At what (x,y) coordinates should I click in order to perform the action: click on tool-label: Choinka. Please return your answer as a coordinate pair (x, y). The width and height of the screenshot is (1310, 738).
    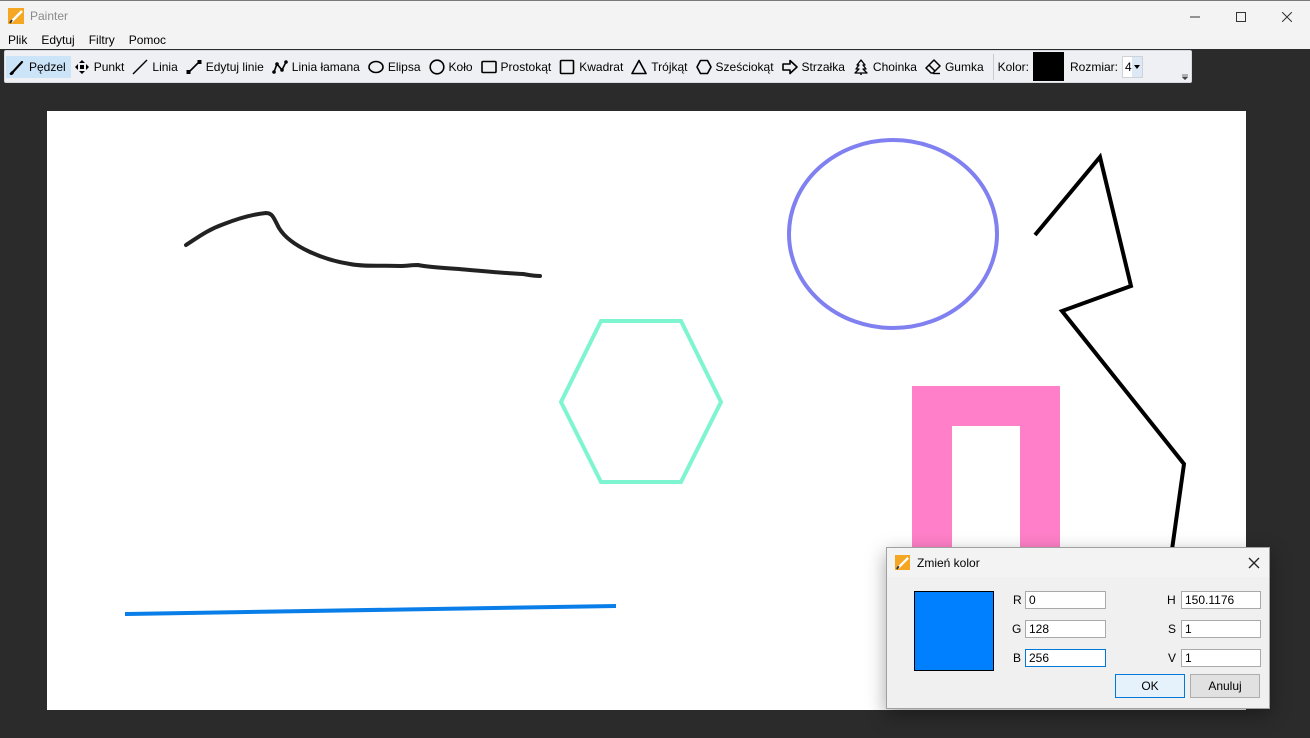
    Looking at the image, I should click on (894, 66).